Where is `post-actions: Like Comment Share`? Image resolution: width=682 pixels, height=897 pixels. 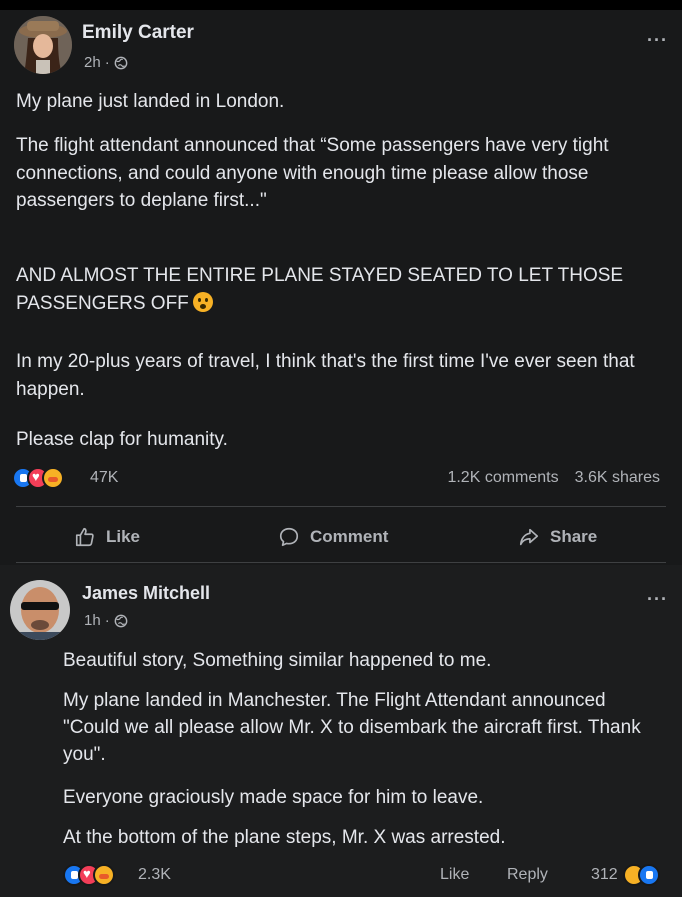
post-actions: Like Comment Share is located at coordinates (341, 538).